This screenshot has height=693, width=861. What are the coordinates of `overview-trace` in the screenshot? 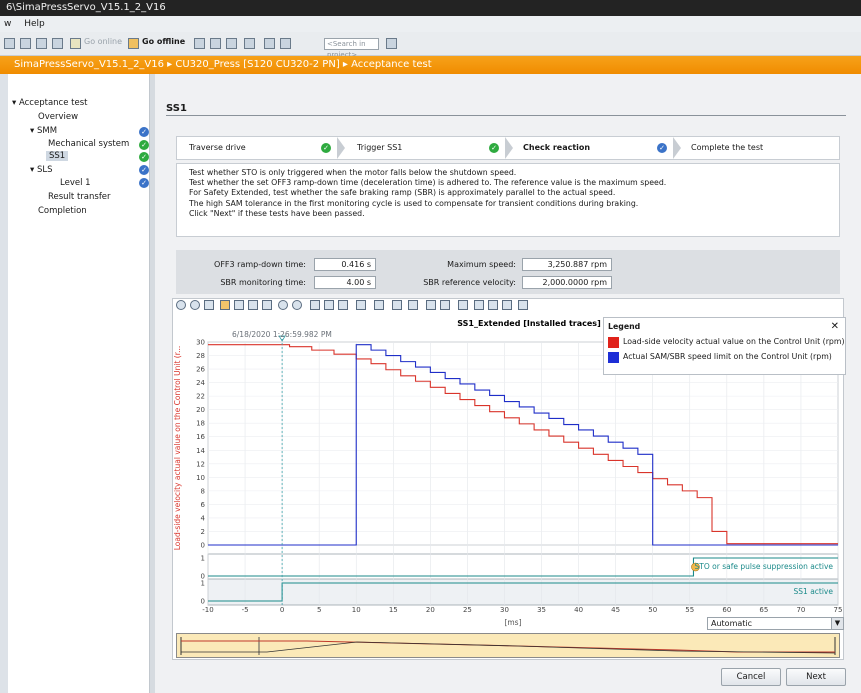 It's located at (508, 646).